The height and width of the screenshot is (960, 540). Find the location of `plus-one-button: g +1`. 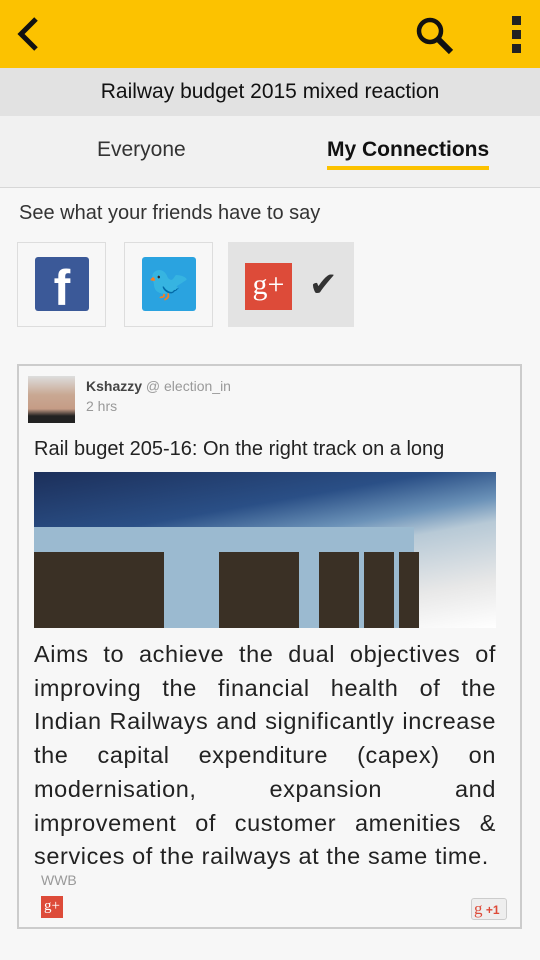

plus-one-button: g +1 is located at coordinates (489, 909).